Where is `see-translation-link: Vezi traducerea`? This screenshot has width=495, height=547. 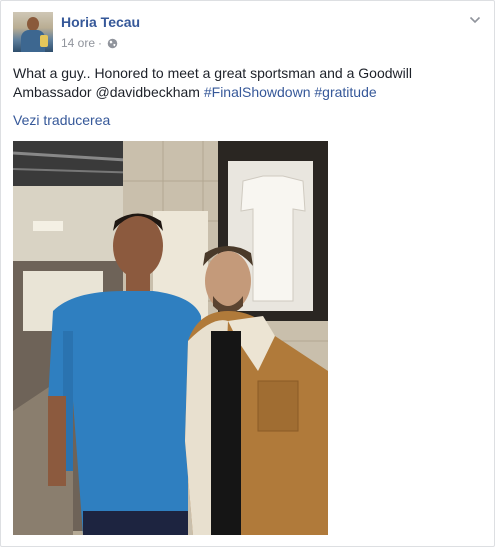
see-translation-link: Vezi traducerea is located at coordinates (61, 120).